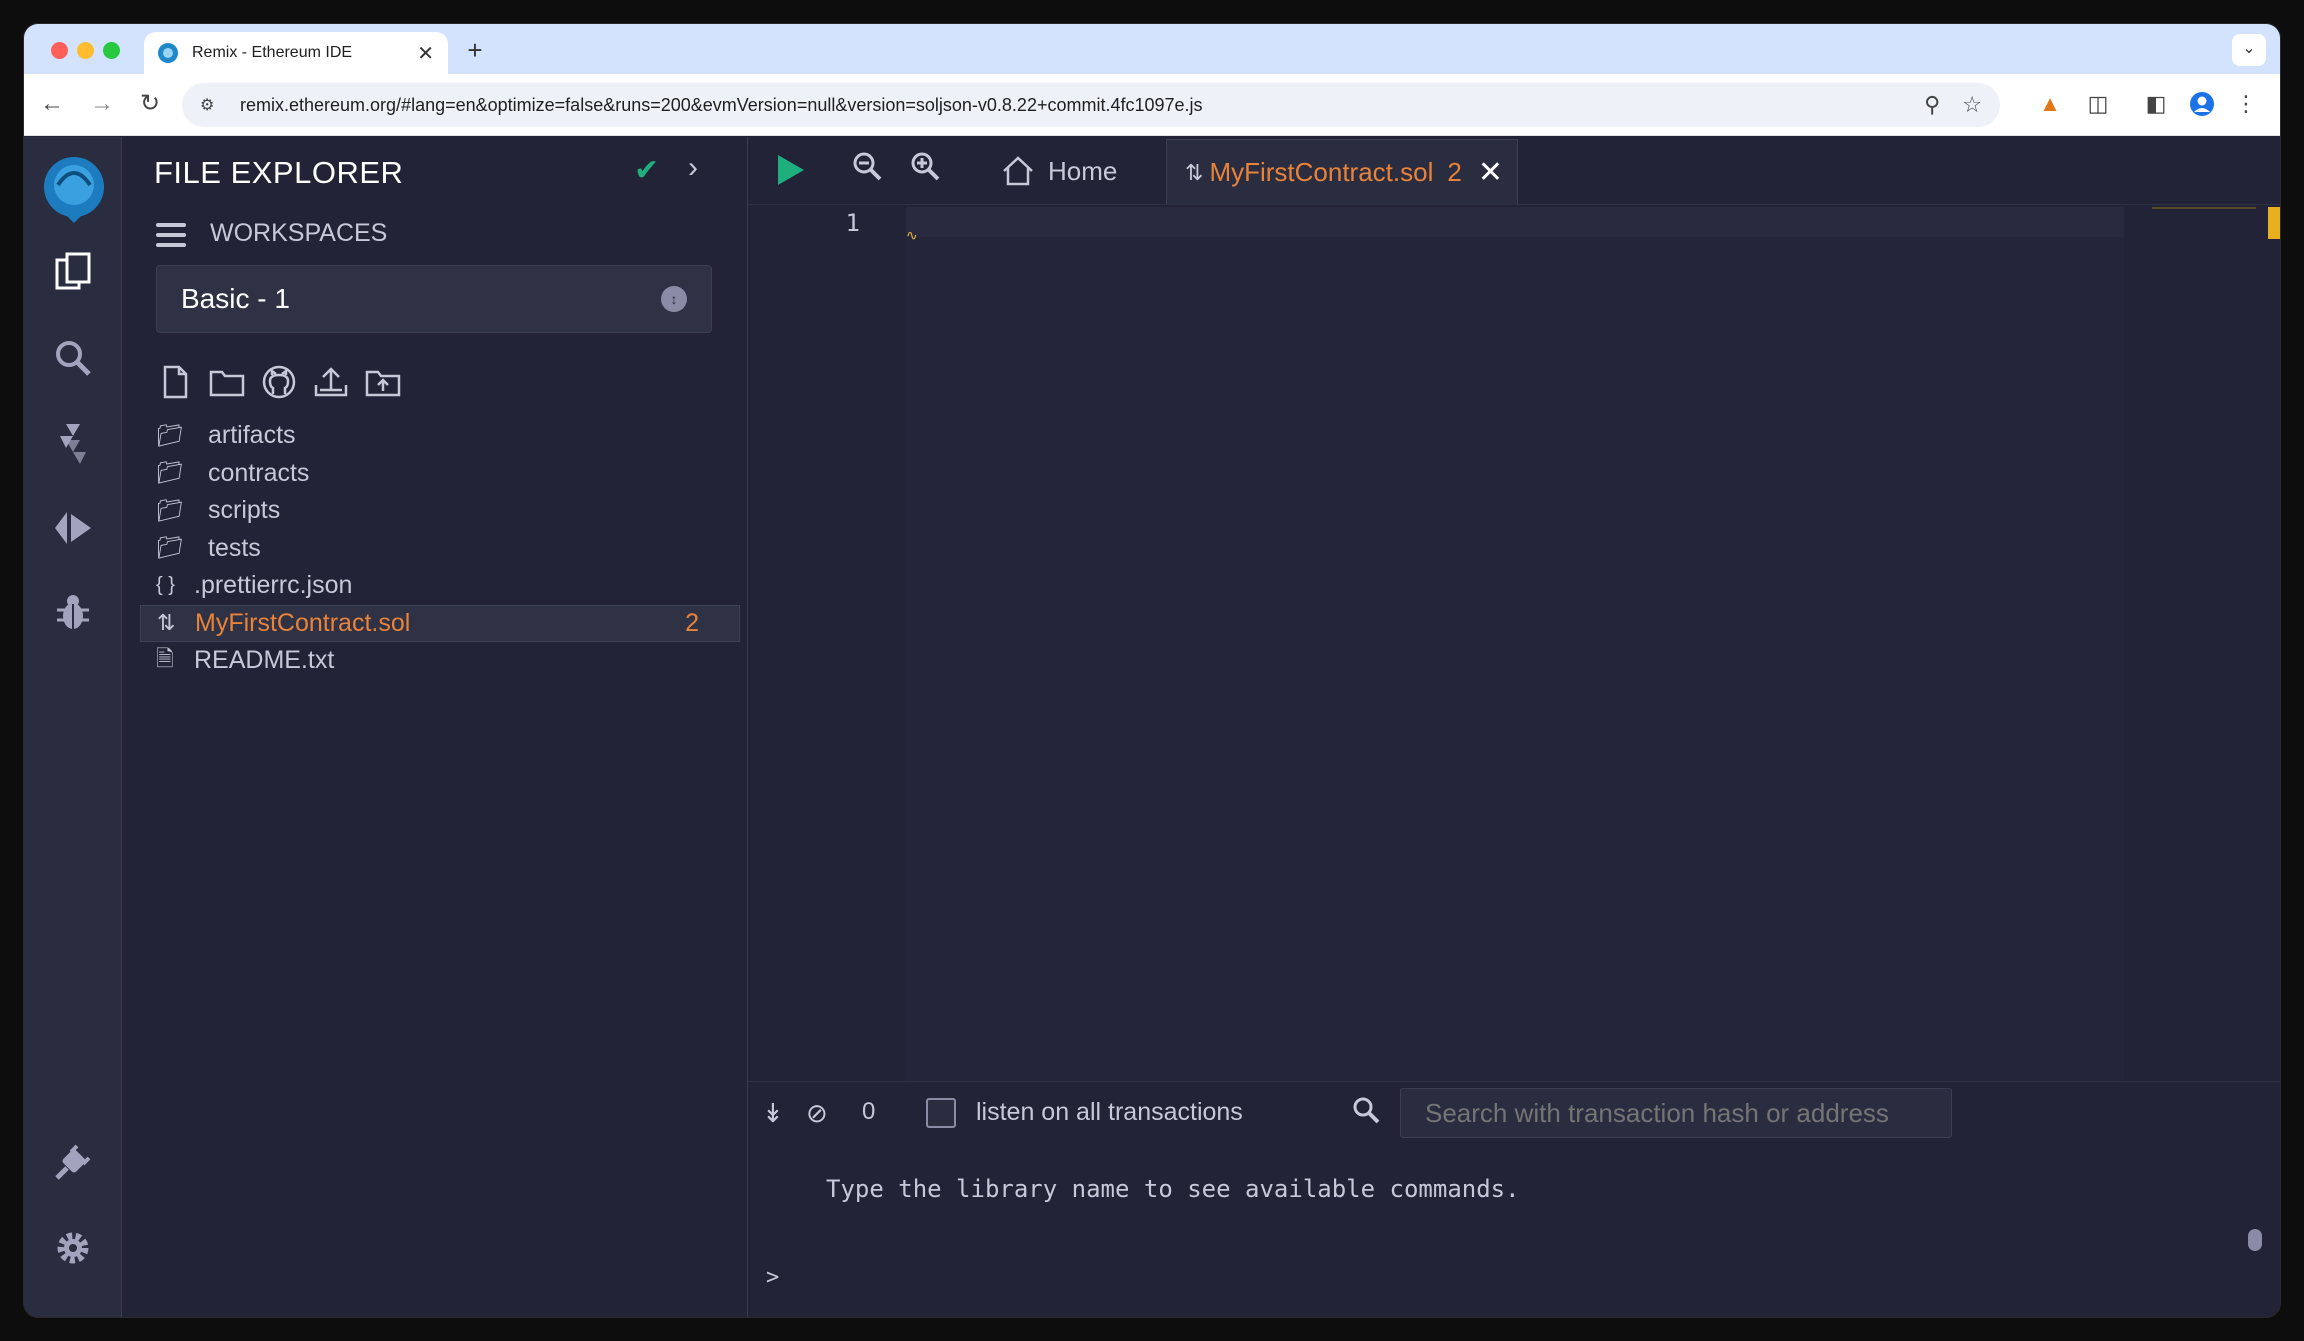  What do you see at coordinates (273, 585) in the screenshot?
I see `tree-item-label: .prettierrc.json` at bounding box center [273, 585].